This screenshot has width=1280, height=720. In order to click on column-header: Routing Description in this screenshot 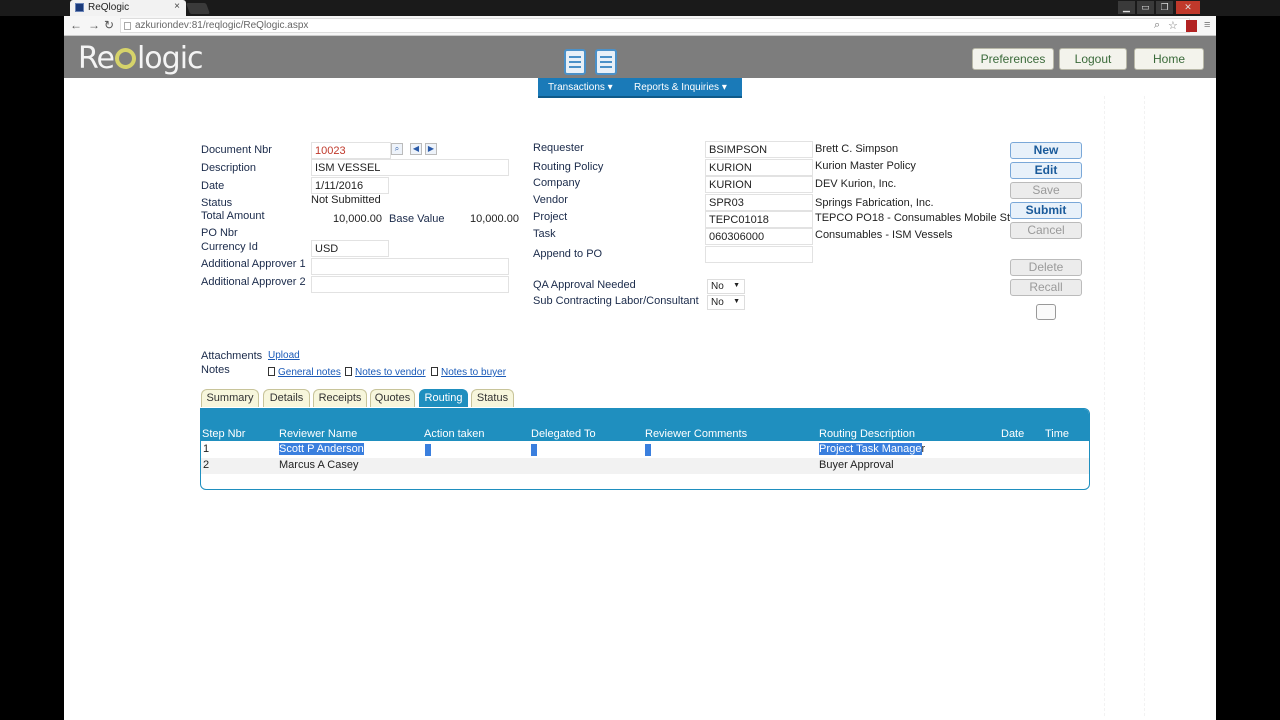, I will do `click(867, 434)`.